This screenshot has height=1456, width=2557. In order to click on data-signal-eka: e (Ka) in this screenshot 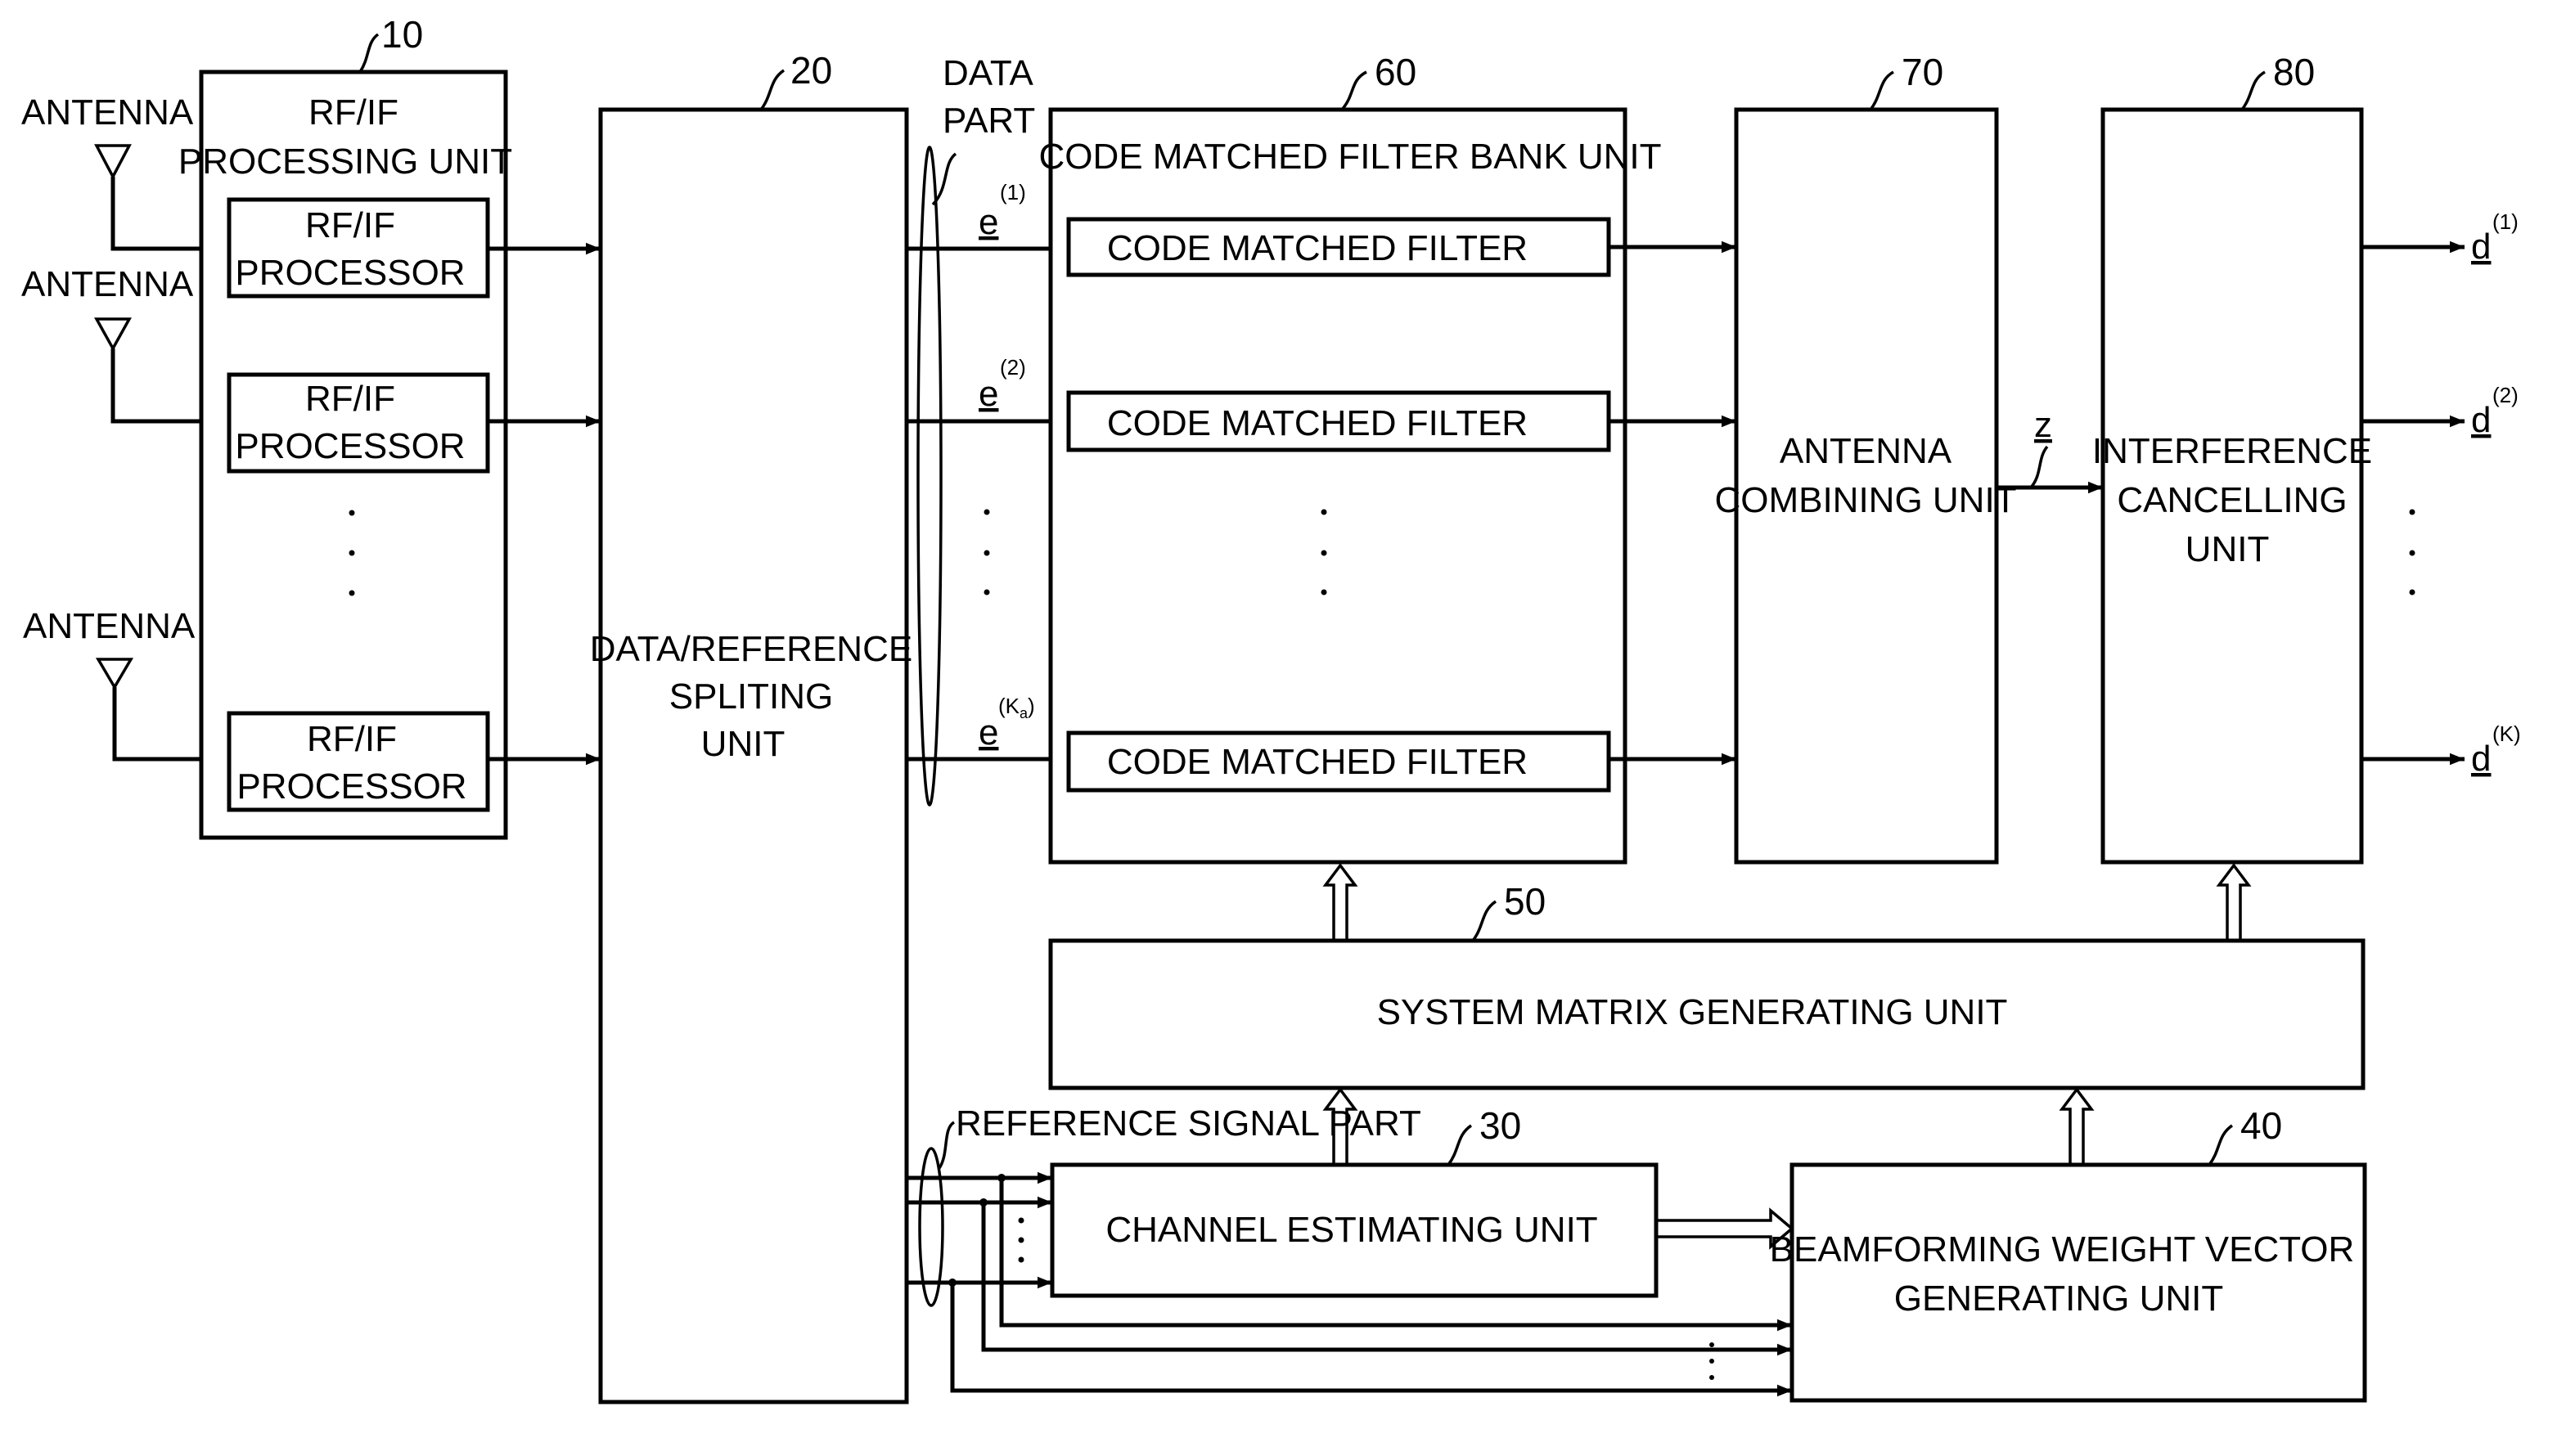, I will do `click(988, 730)`.